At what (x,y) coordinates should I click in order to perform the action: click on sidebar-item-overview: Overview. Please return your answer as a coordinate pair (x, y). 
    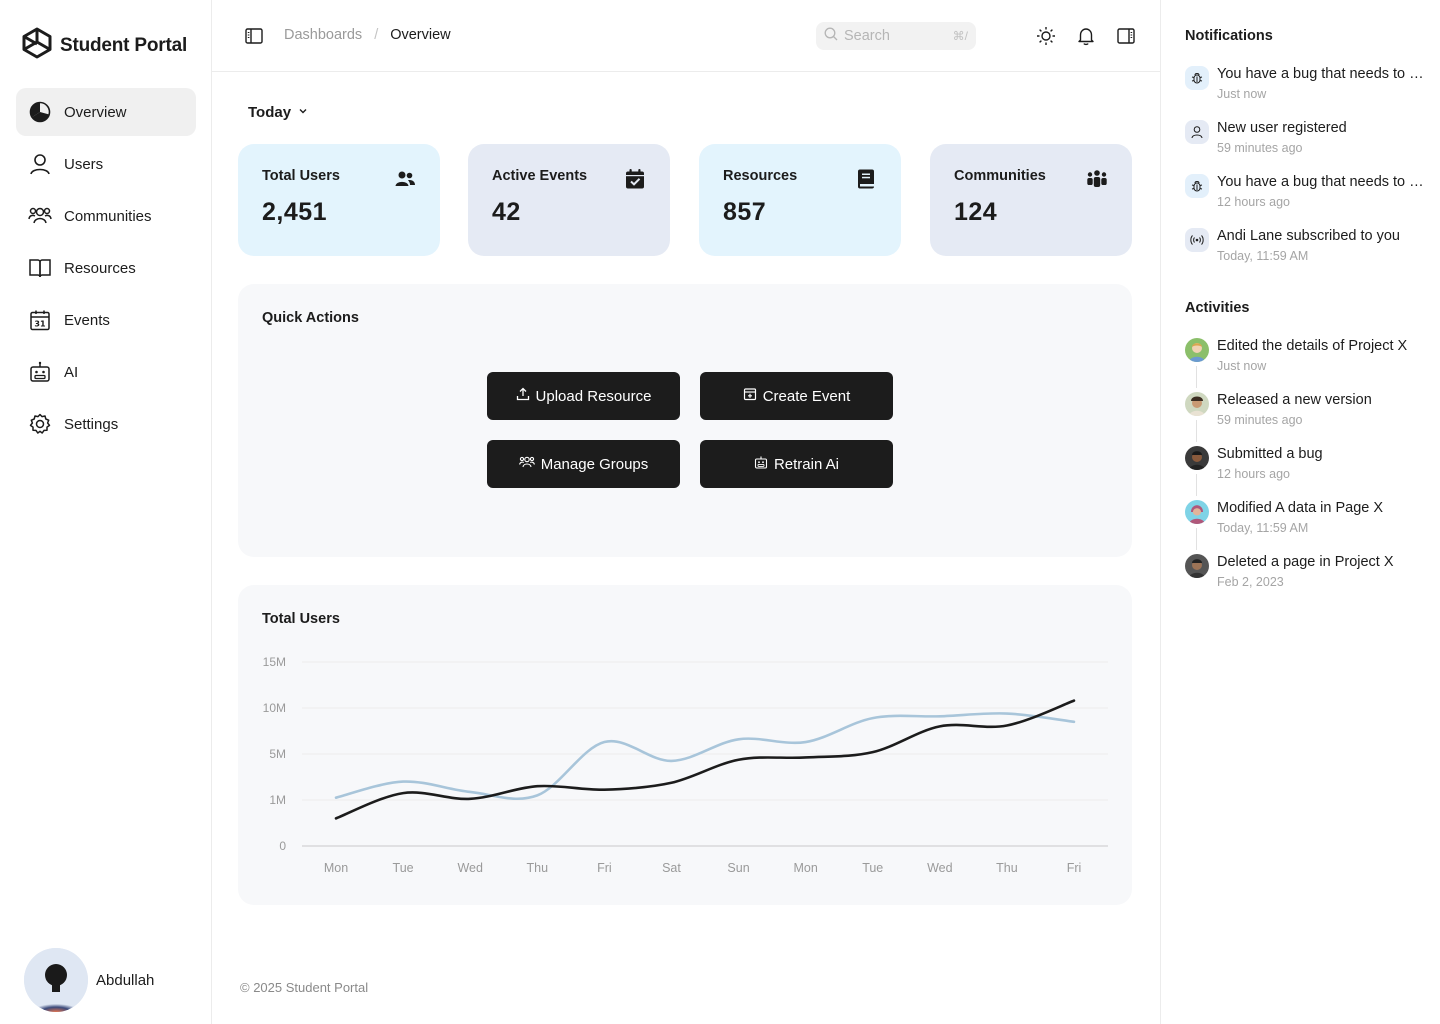
    Looking at the image, I should click on (106, 112).